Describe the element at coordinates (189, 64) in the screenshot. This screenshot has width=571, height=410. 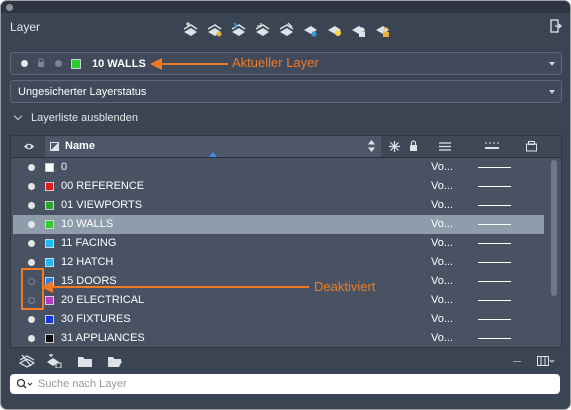
I see `callout-arrow-current` at that location.